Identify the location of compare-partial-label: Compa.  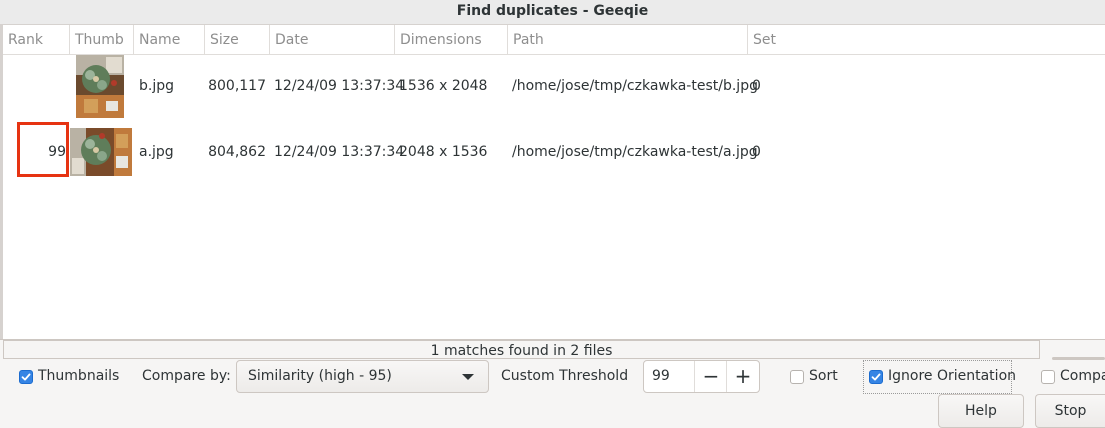
(1082, 376).